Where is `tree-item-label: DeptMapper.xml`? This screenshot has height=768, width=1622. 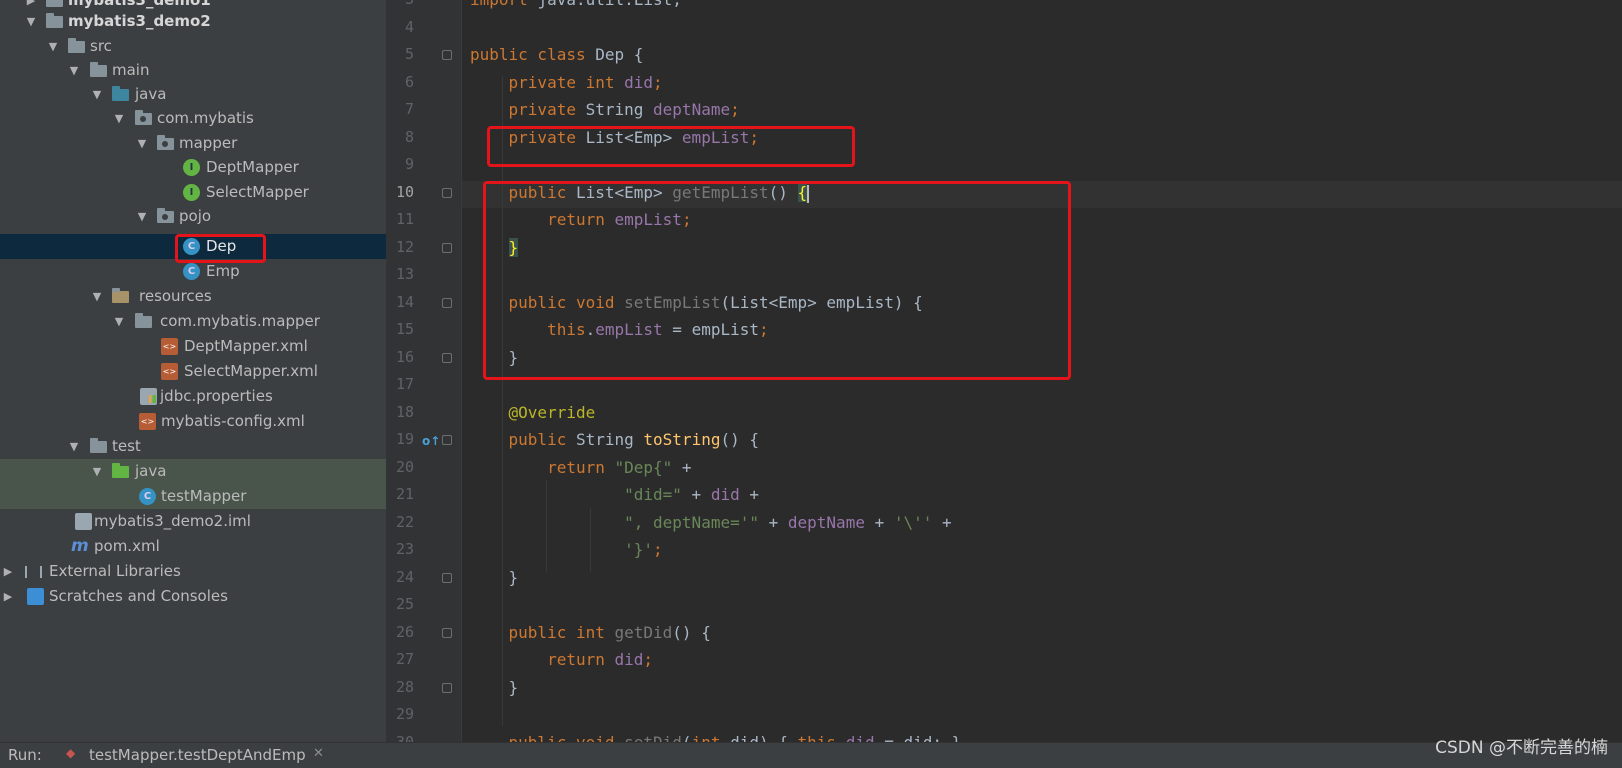
tree-item-label: DeptMapper.xml is located at coordinates (246, 346).